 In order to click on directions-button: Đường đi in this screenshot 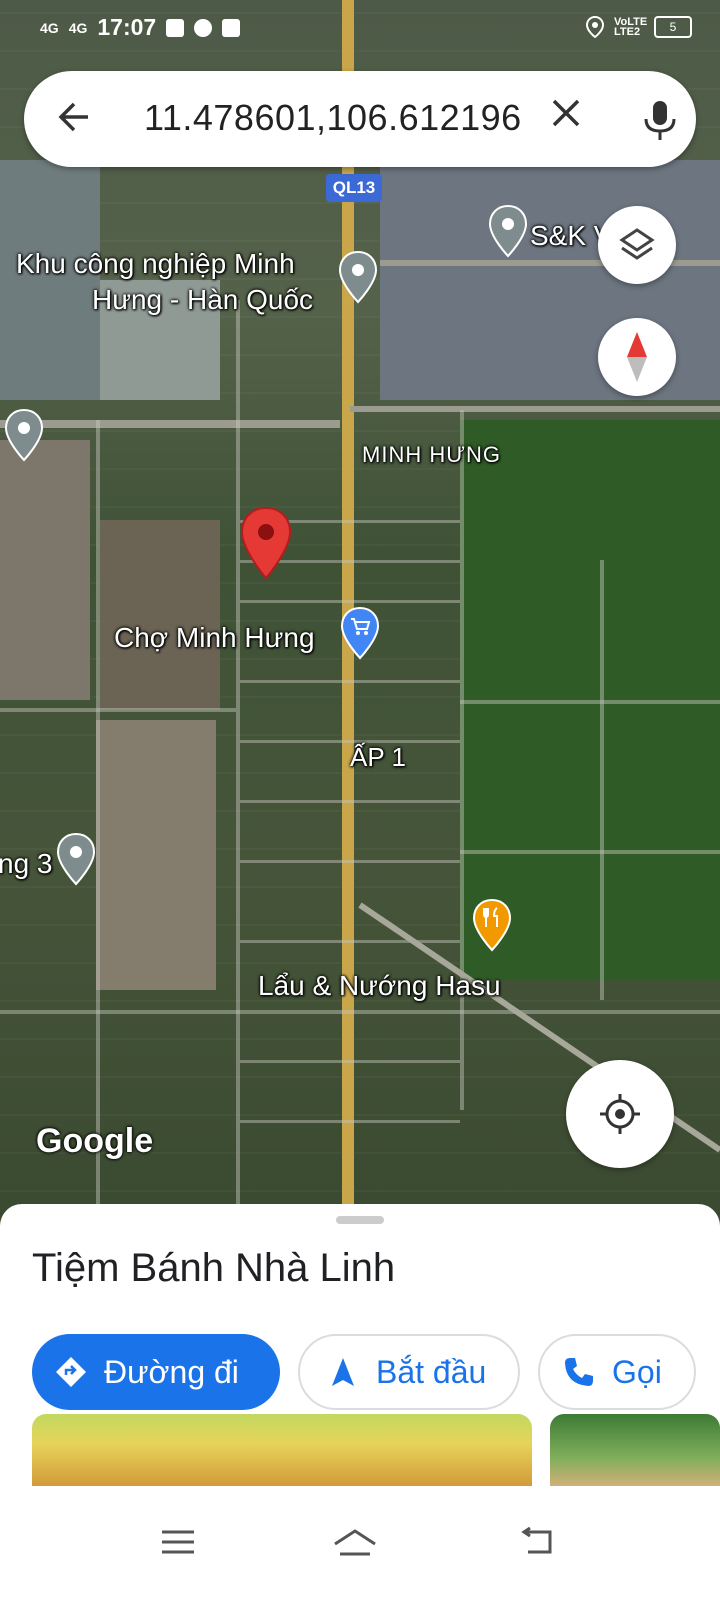, I will do `click(156, 1372)`.